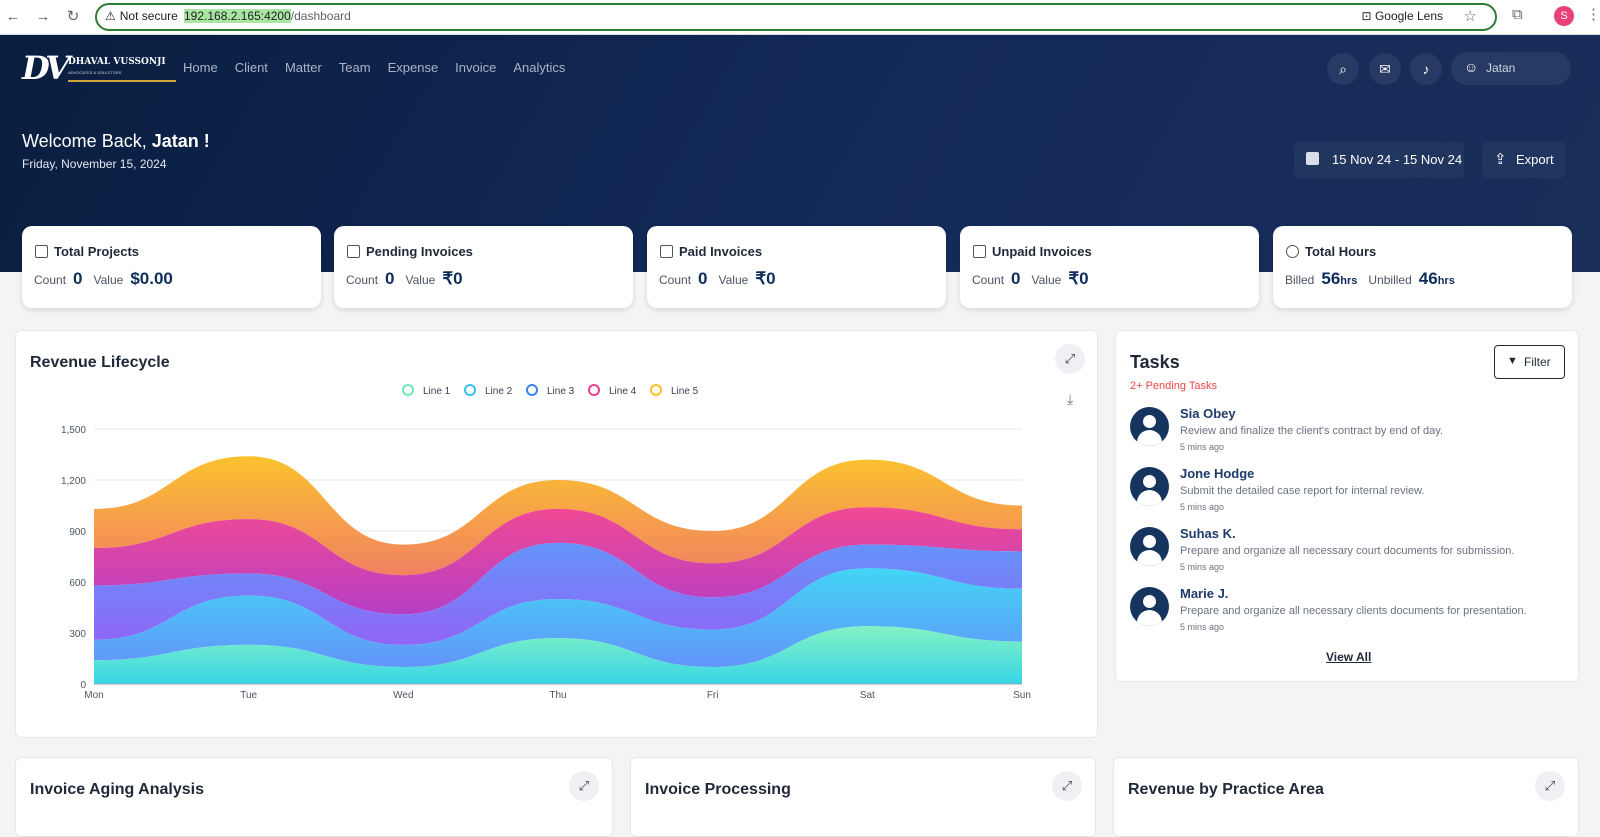 Image resolution: width=1600 pixels, height=837 pixels. I want to click on bookmark-star-icon: ☆, so click(1470, 16).